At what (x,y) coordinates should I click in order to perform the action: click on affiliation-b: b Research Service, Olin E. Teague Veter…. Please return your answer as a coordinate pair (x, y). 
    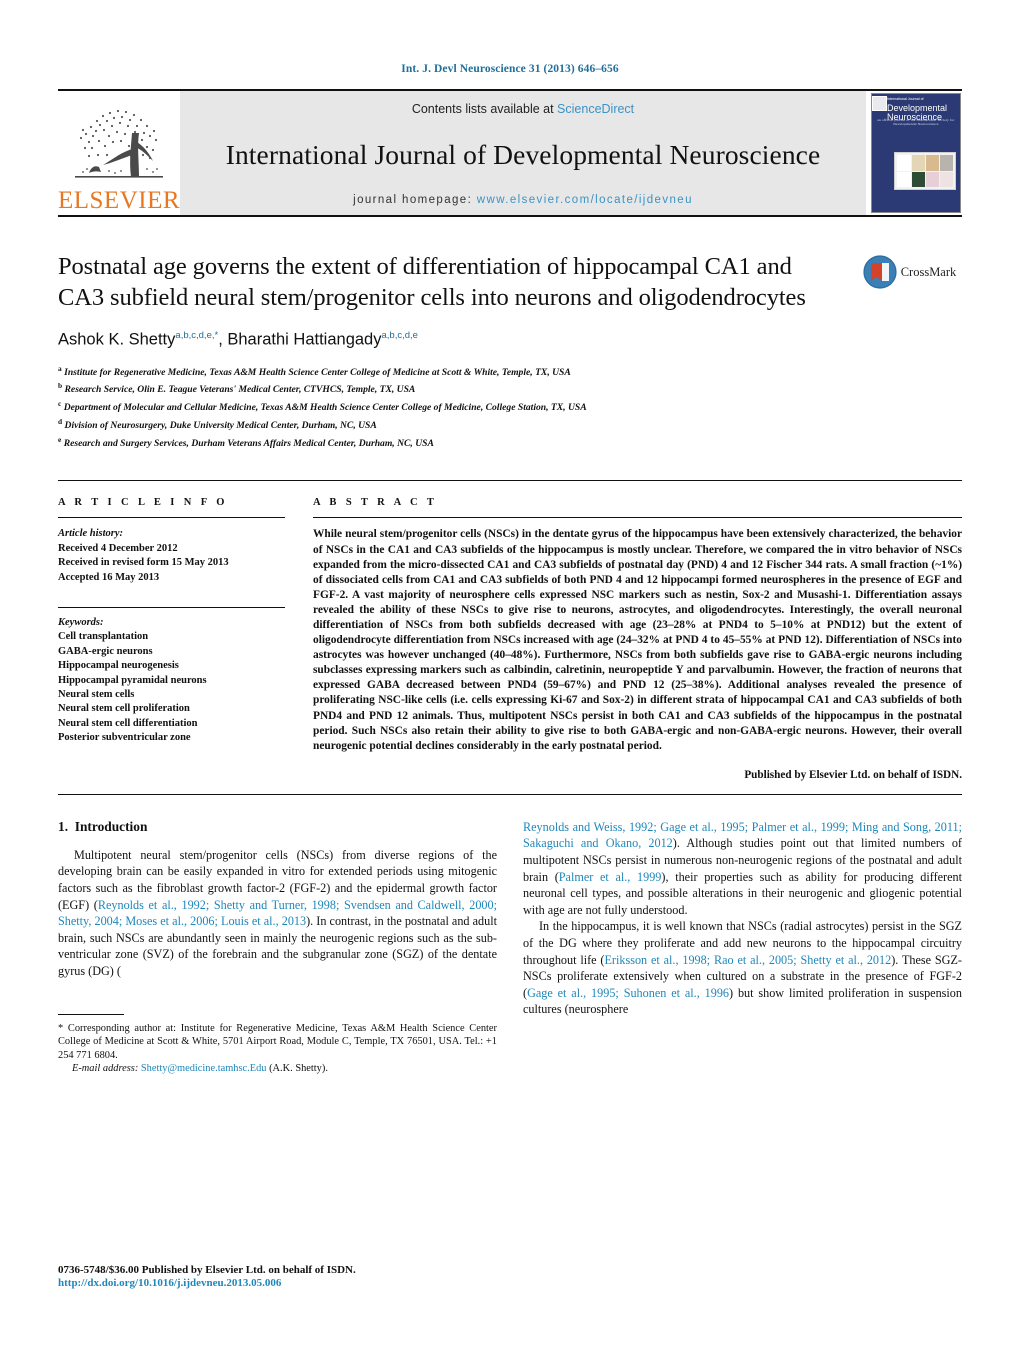
    Looking at the image, I should click on (237, 388).